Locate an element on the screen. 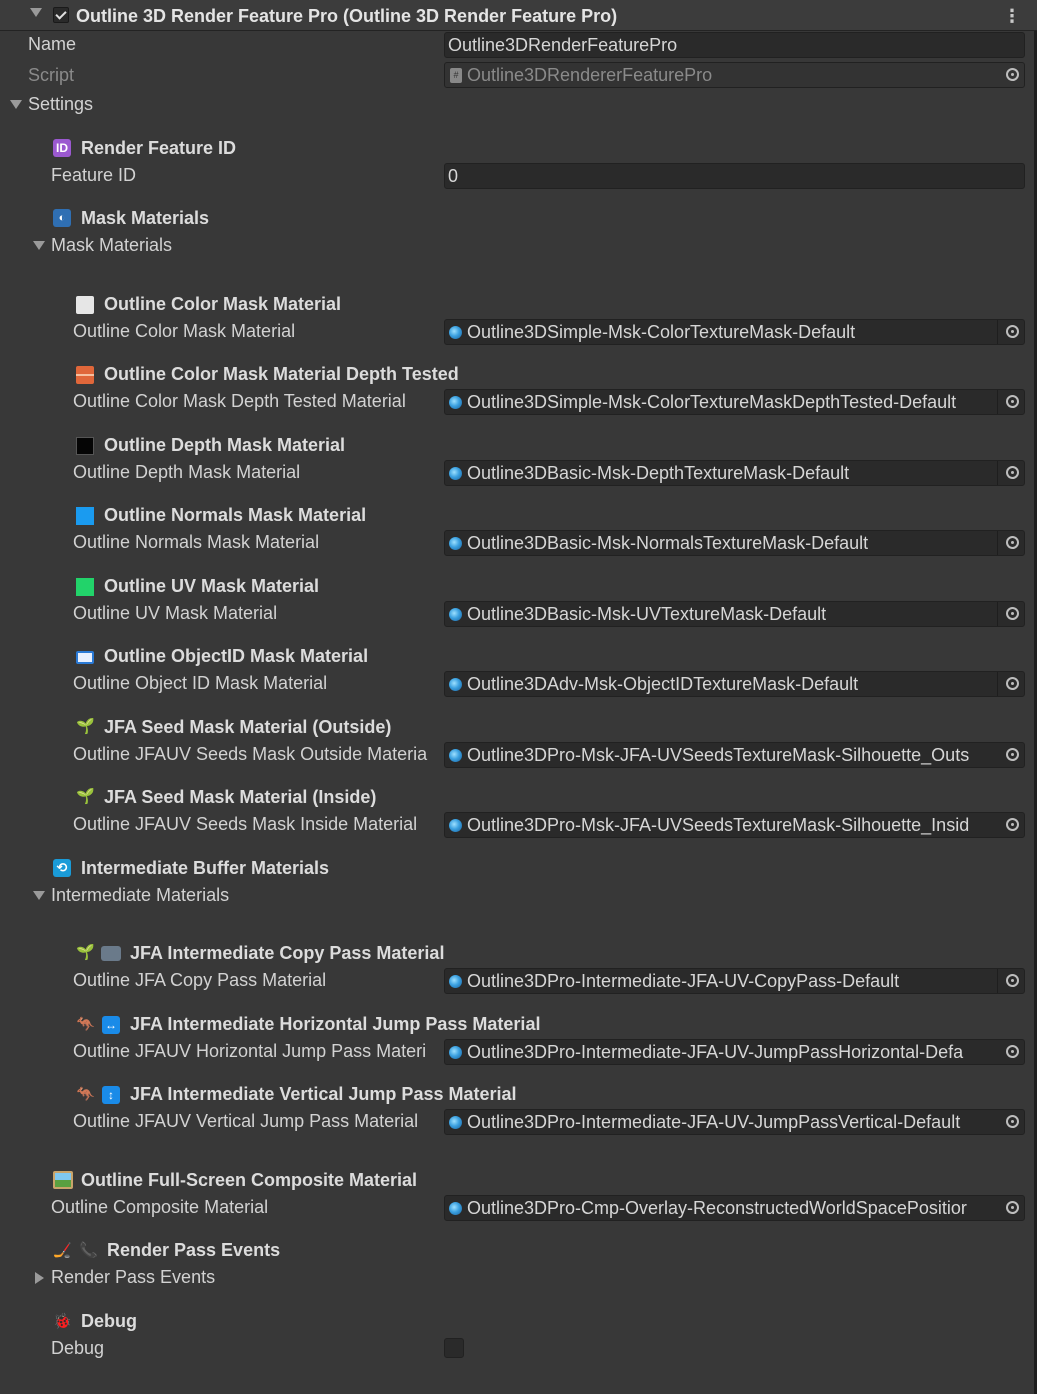  debug-heading: Debug is located at coordinates (109, 1321).